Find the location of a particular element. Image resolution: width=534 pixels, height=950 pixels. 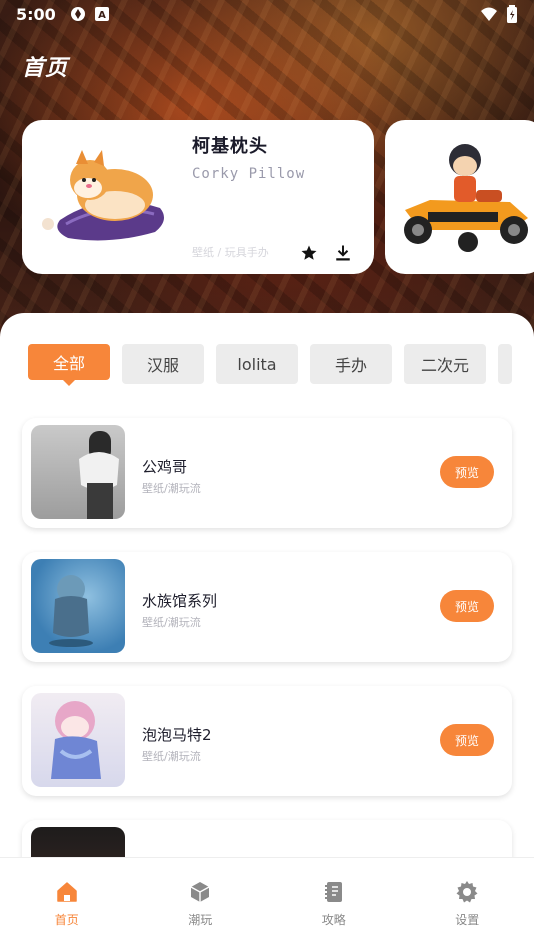

home-icon is located at coordinates (67, 892).